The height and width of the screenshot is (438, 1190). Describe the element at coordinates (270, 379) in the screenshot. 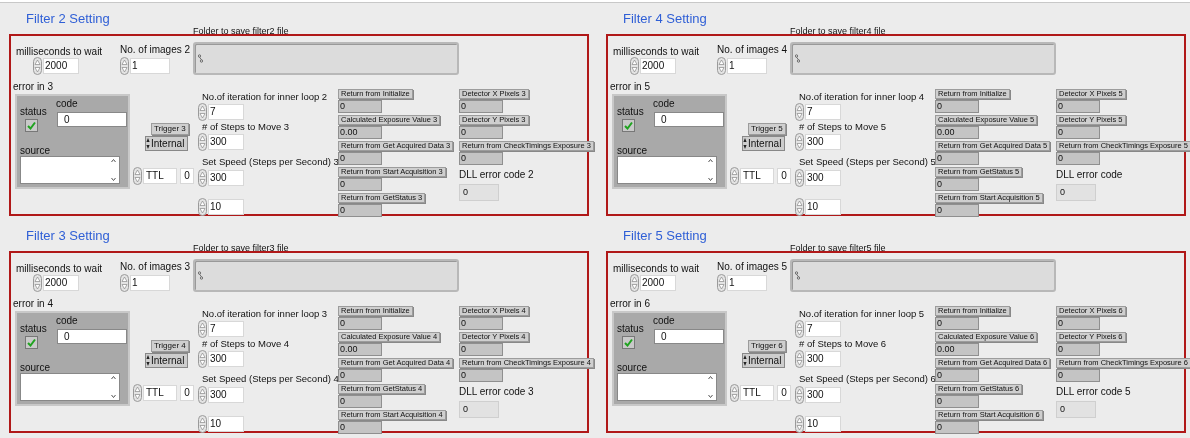

I see `control-label: Set Speed (Steps per Second) 4` at that location.